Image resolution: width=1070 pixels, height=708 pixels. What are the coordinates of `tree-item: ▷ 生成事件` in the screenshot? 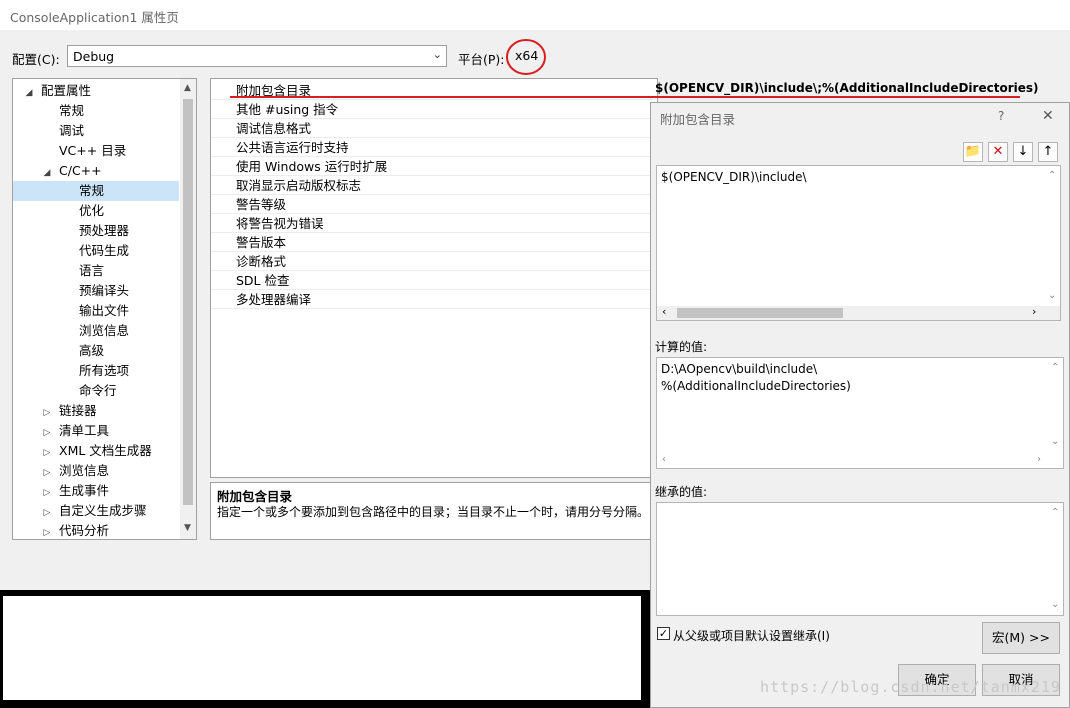 It's located at (96, 491).